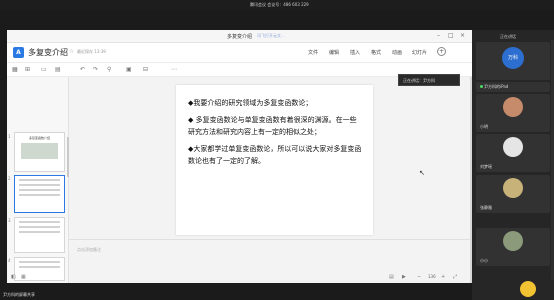 The image size is (554, 300). I want to click on redo-icon: ↷, so click(95, 69).